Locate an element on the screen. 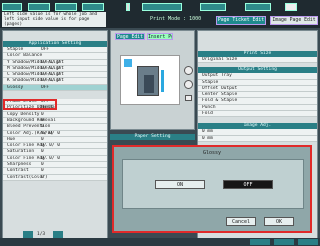  page-thumbnail-image is located at coordinates (148, 81).